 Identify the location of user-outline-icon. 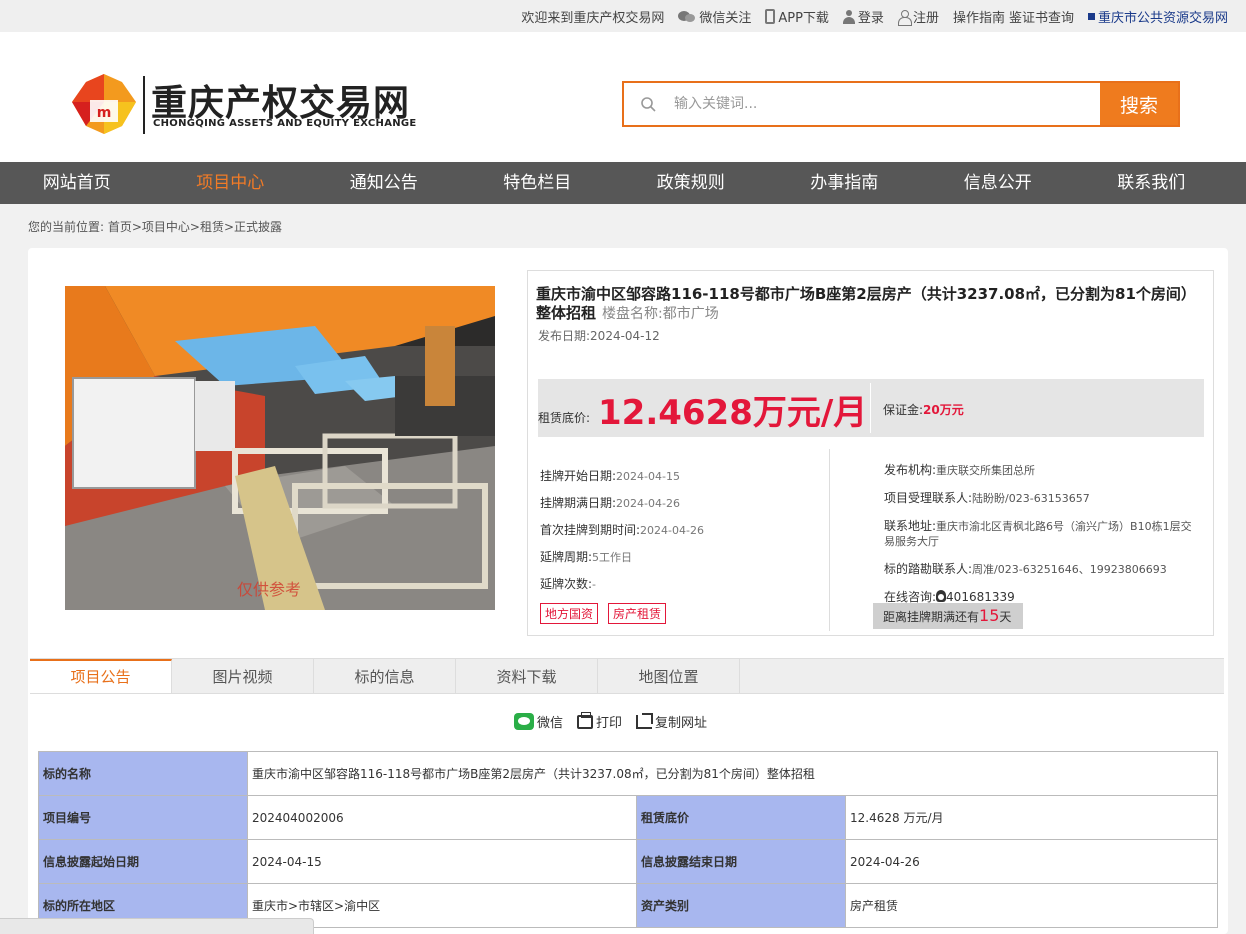
(904, 17).